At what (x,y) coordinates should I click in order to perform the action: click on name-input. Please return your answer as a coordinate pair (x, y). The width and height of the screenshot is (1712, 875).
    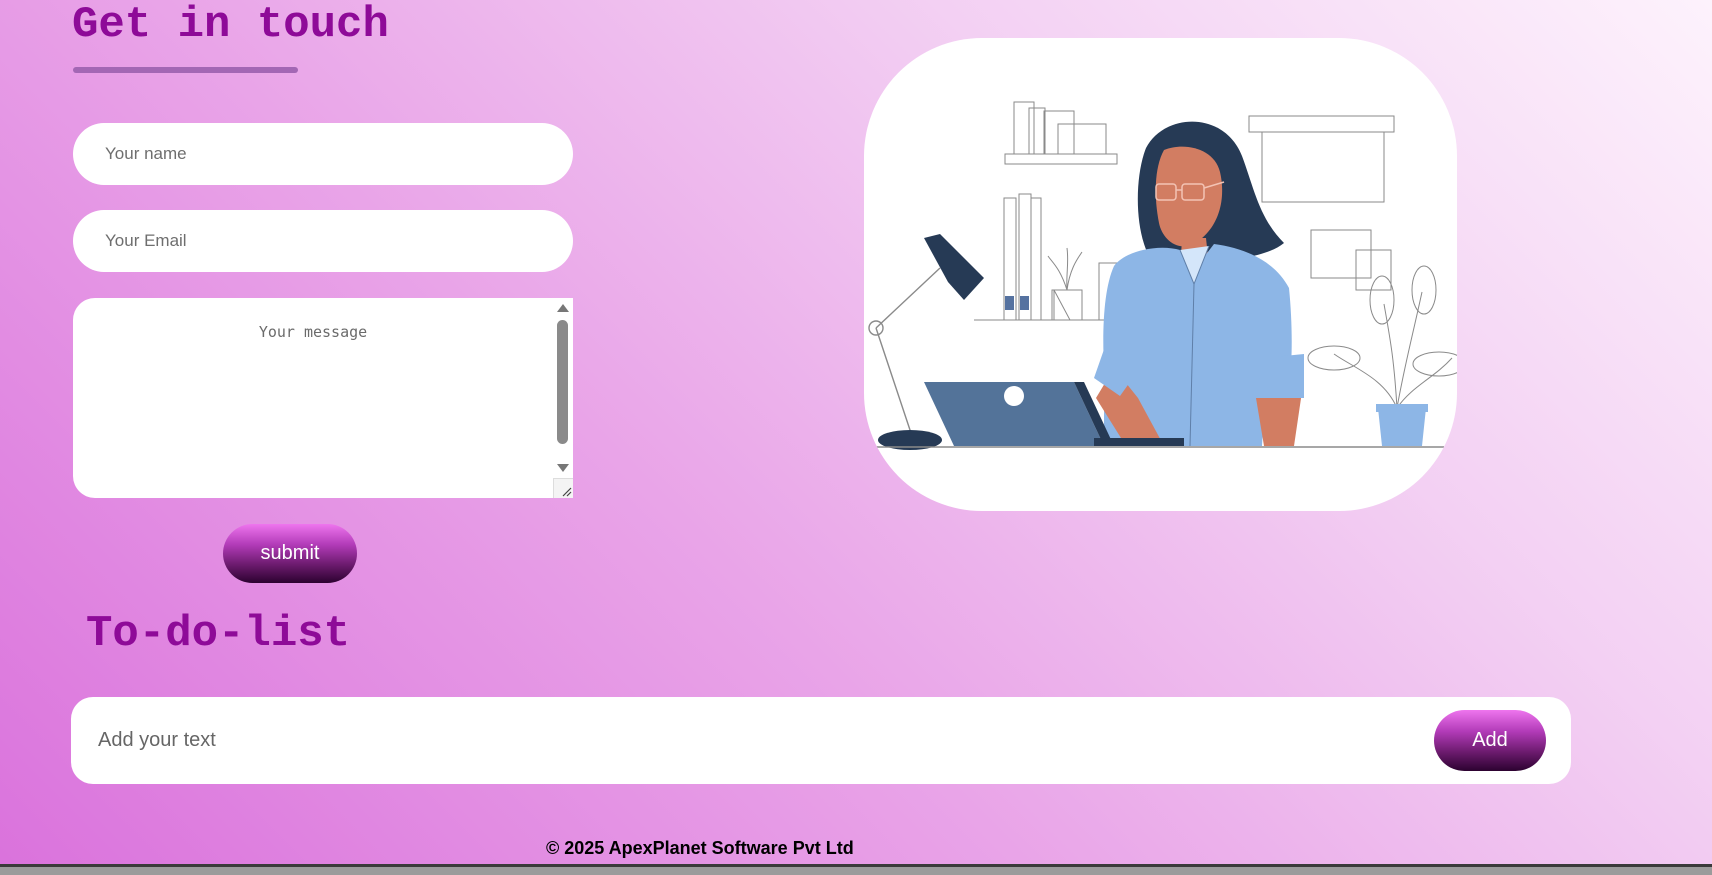
    Looking at the image, I should click on (323, 154).